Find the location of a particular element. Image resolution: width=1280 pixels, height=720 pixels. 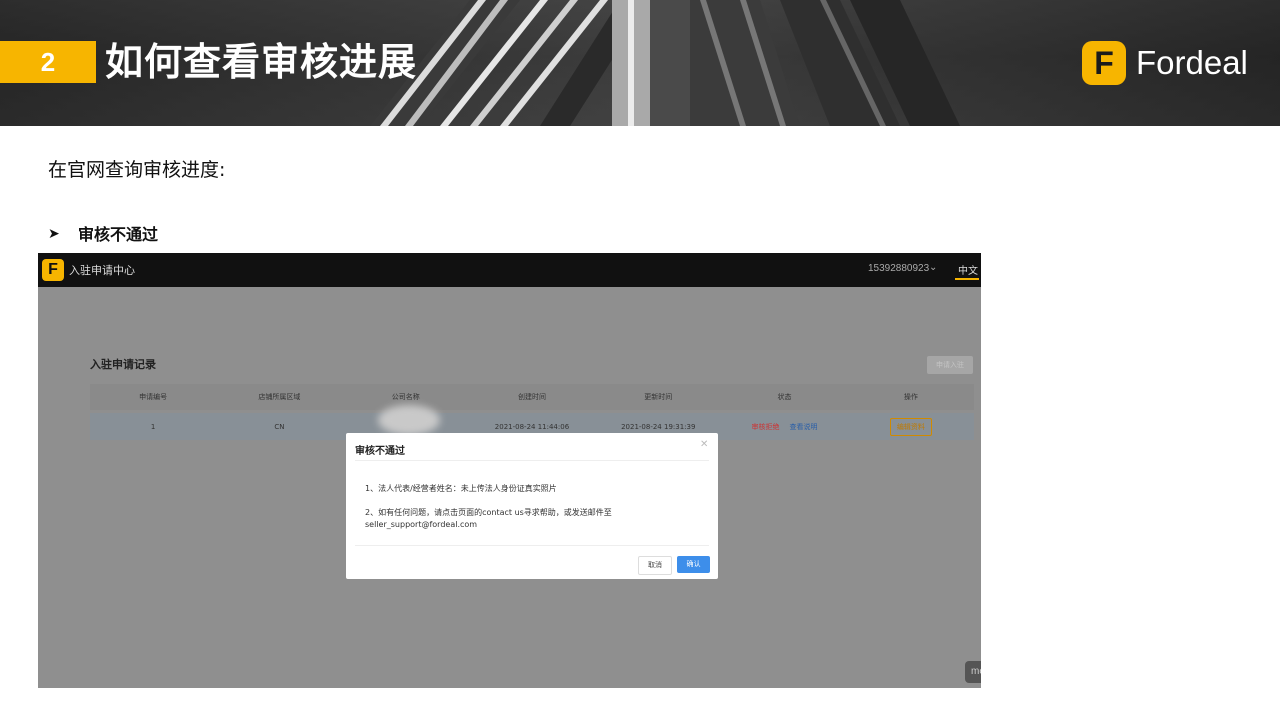

confirm-button: 确认 is located at coordinates (693, 564).